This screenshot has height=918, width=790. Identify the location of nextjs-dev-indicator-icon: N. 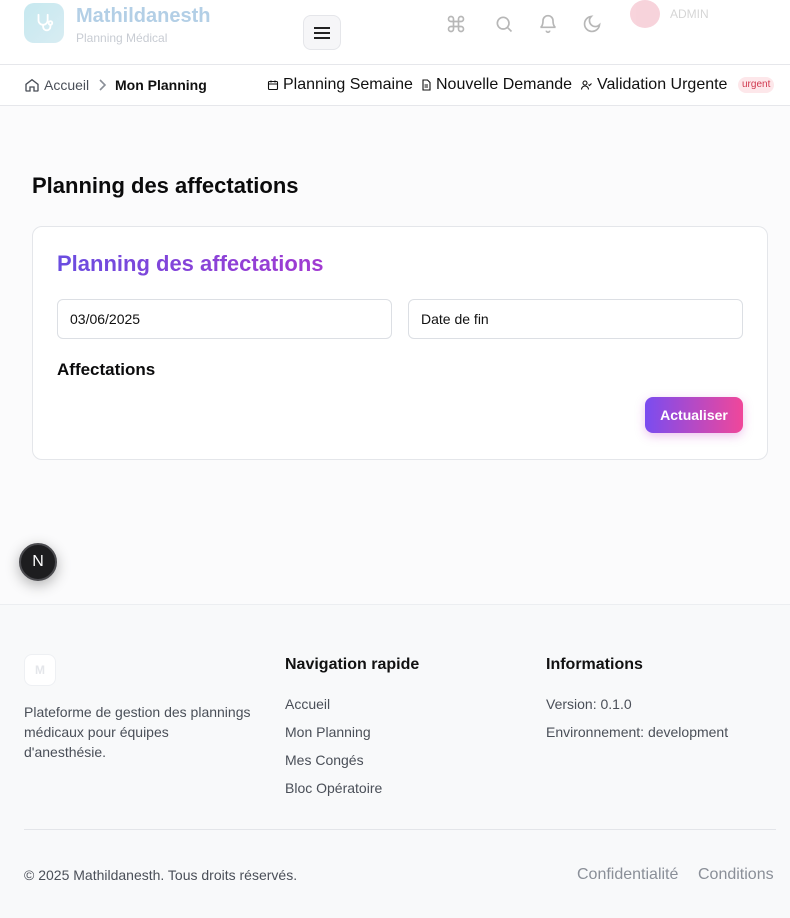
(38, 562).